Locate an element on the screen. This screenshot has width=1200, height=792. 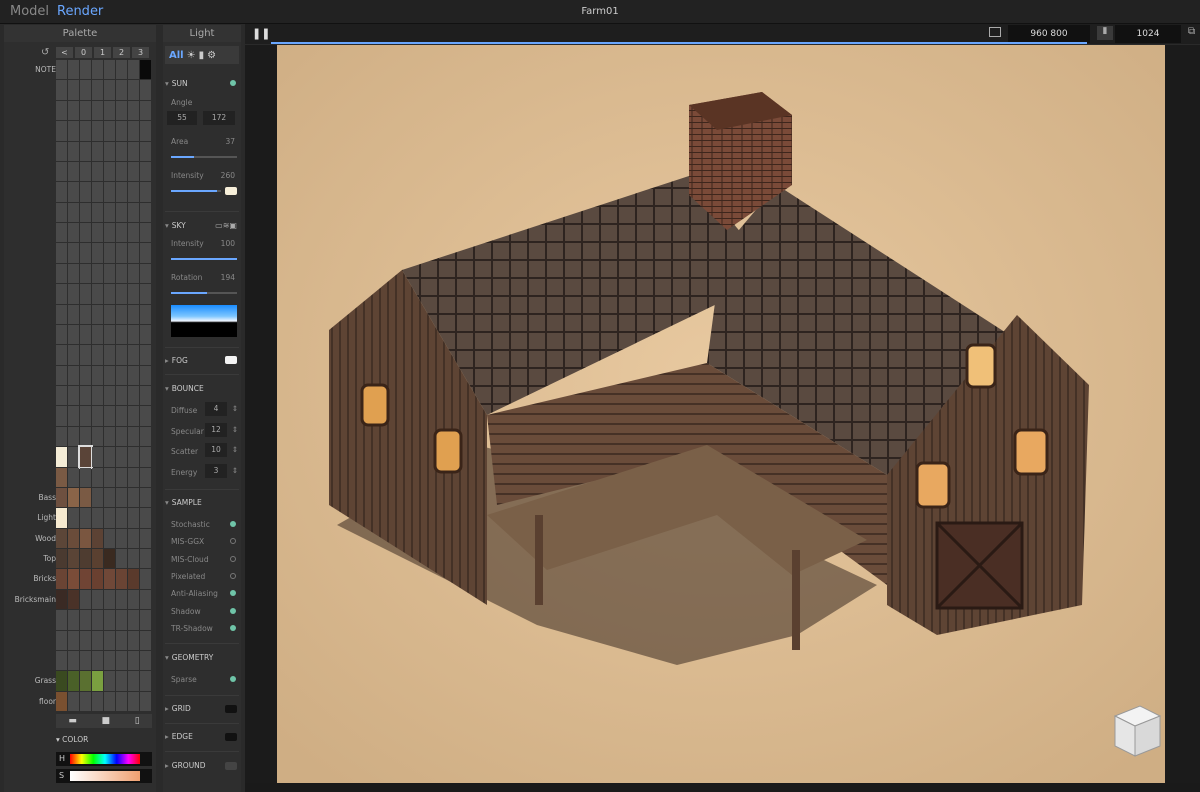
fog-section-header: ▸ FOG is located at coordinates (176, 360).